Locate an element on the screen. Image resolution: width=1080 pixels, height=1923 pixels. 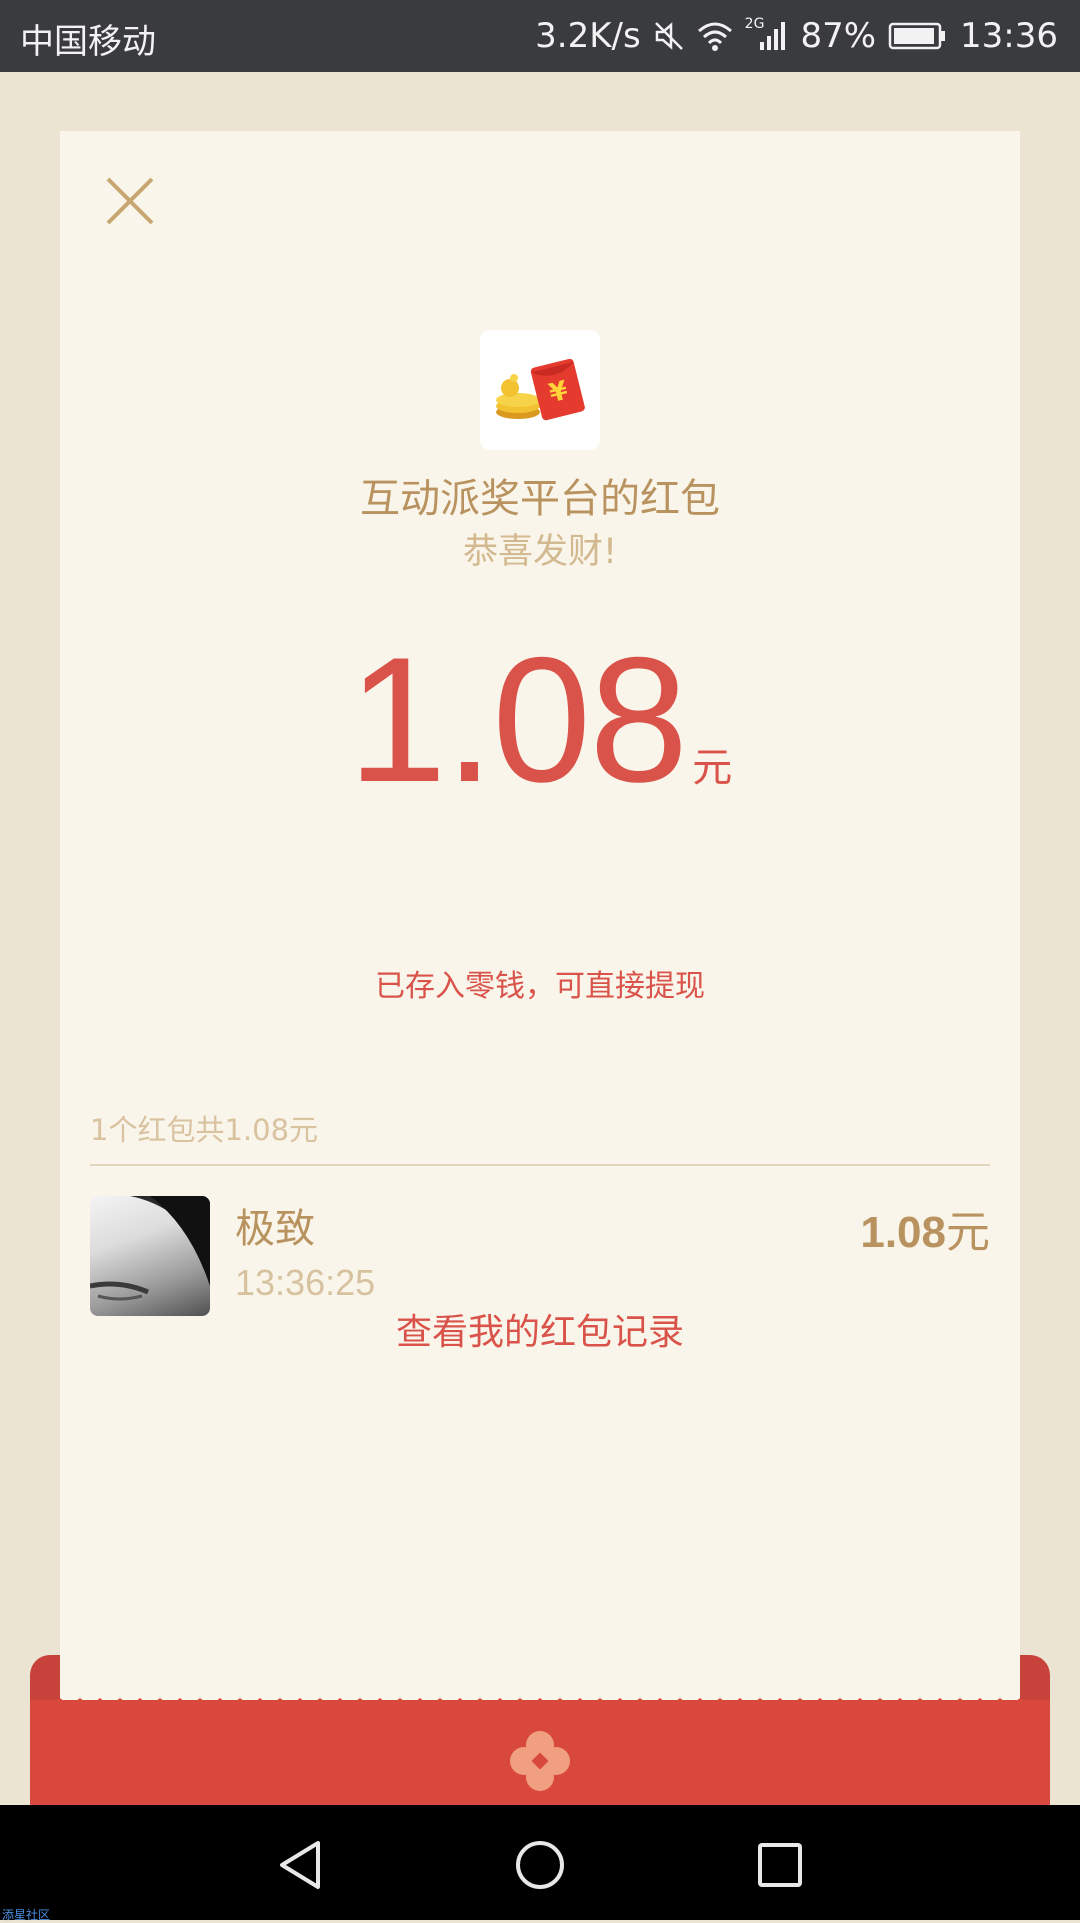
wifi-icon is located at coordinates (715, 36).